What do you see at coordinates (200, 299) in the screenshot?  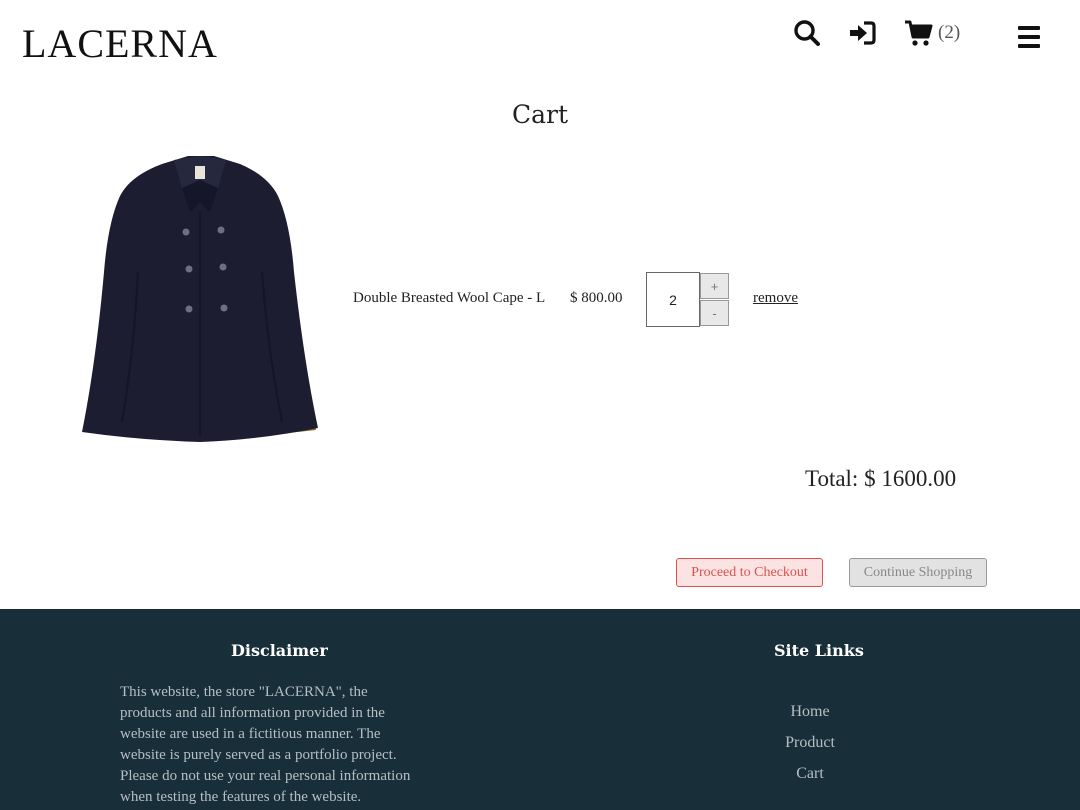 I see `product-image` at bounding box center [200, 299].